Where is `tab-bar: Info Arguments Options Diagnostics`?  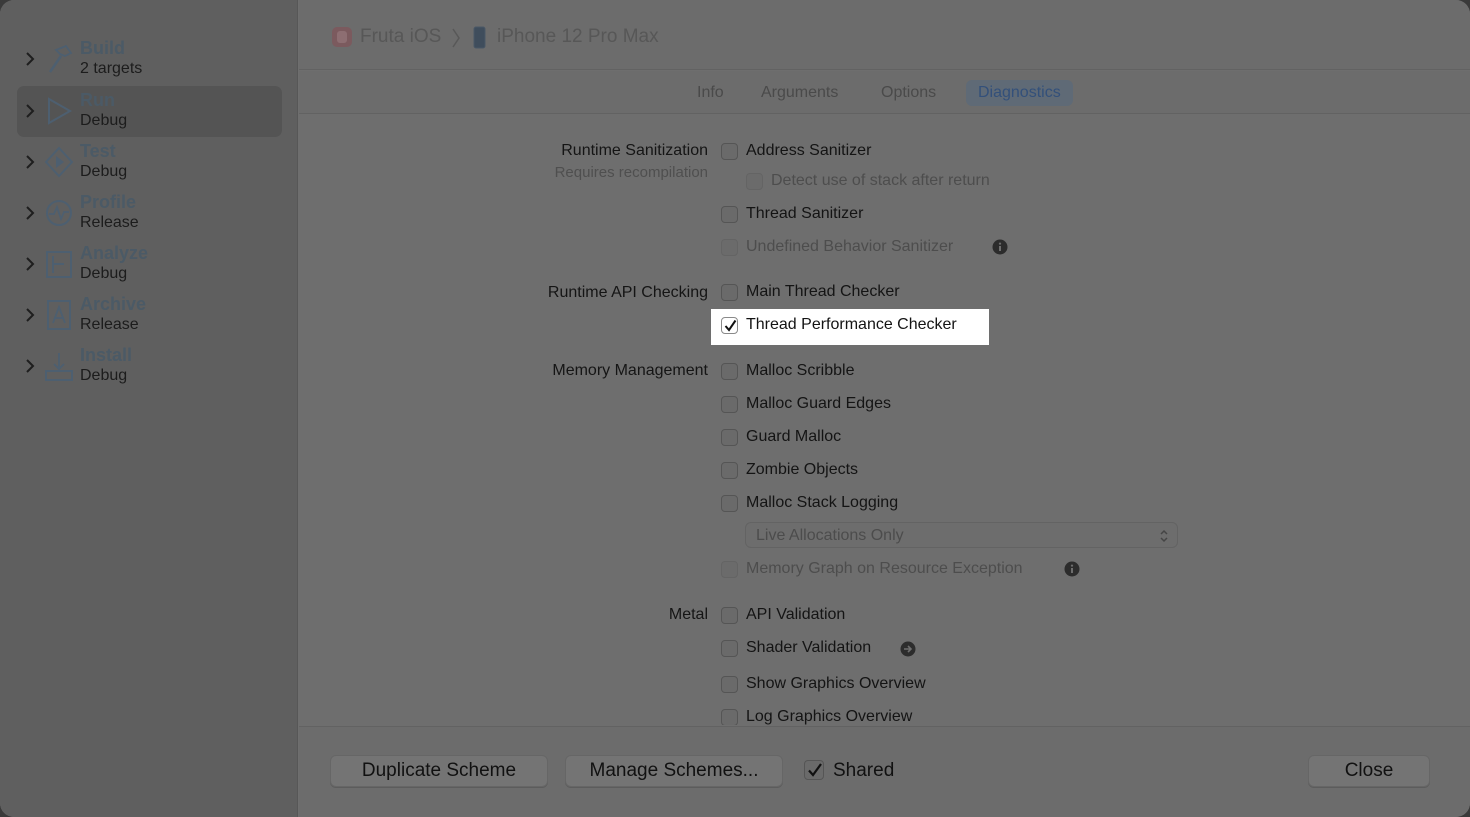
tab-bar: Info Arguments Options Diagnostics is located at coordinates (884, 92).